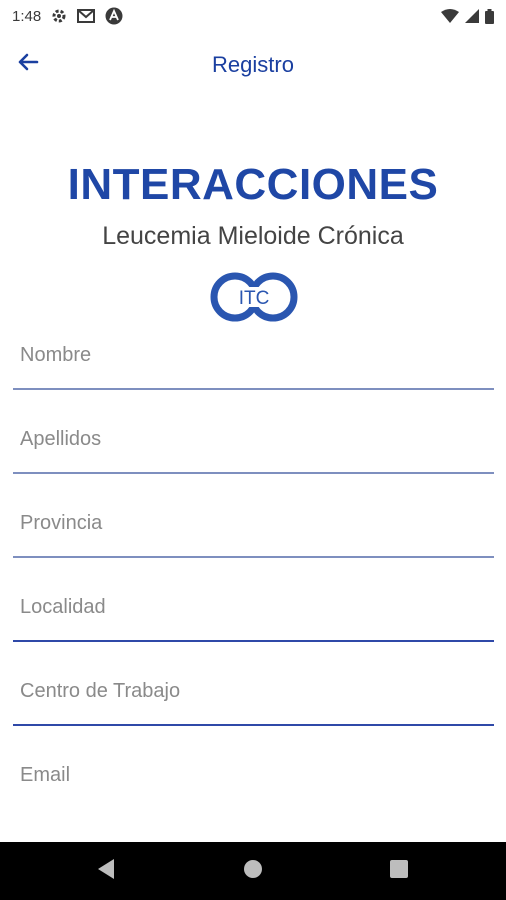 This screenshot has height=900, width=506. I want to click on apellidos-field: Apellidos, so click(253, 444).